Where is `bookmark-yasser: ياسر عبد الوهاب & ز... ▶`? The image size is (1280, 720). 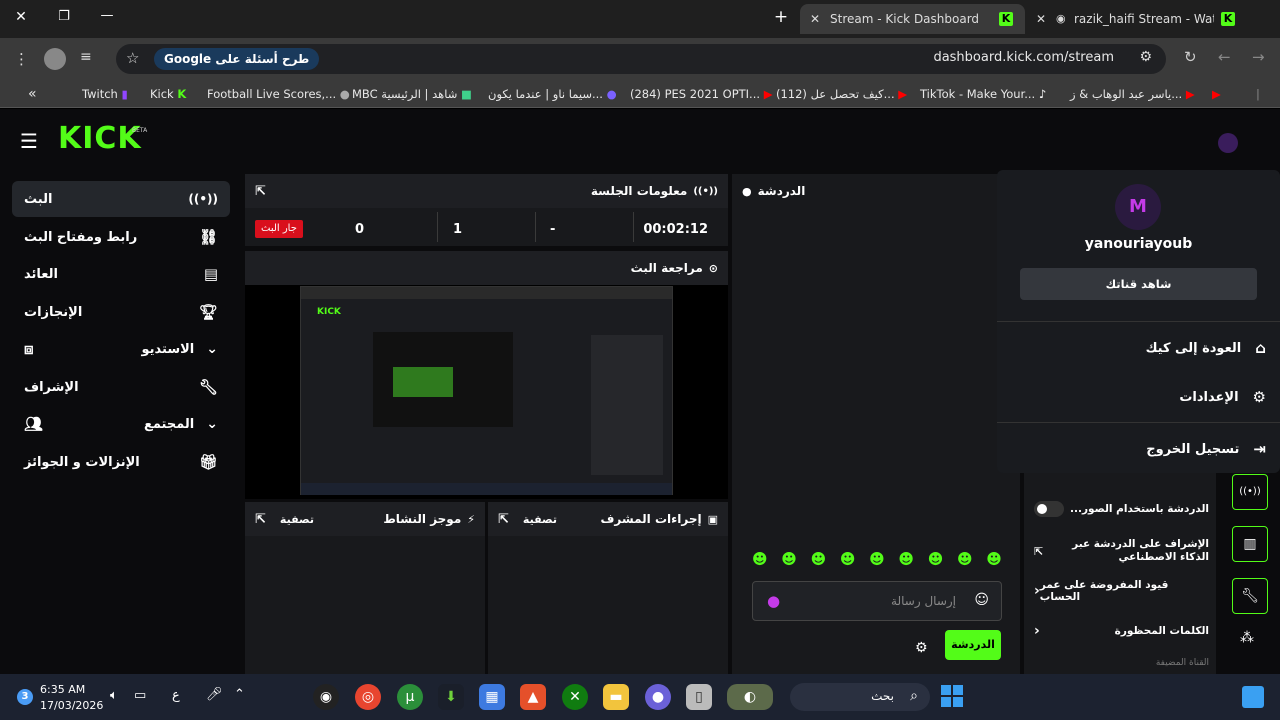
bookmark-yasser: ياسر عبد الوهاب & ز... ▶ is located at coordinates (1132, 94).